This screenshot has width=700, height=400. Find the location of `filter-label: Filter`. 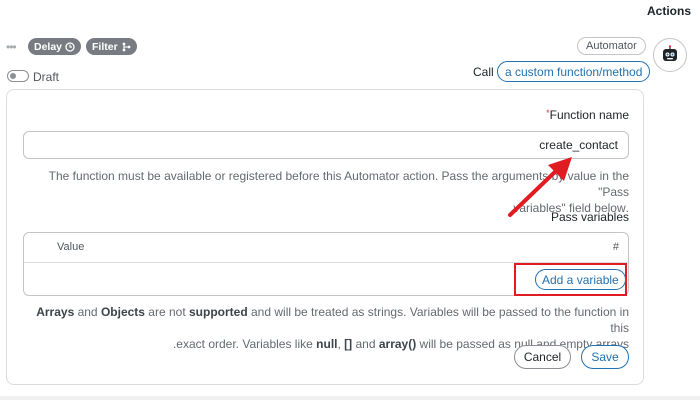

filter-label: Filter is located at coordinates (105, 46).